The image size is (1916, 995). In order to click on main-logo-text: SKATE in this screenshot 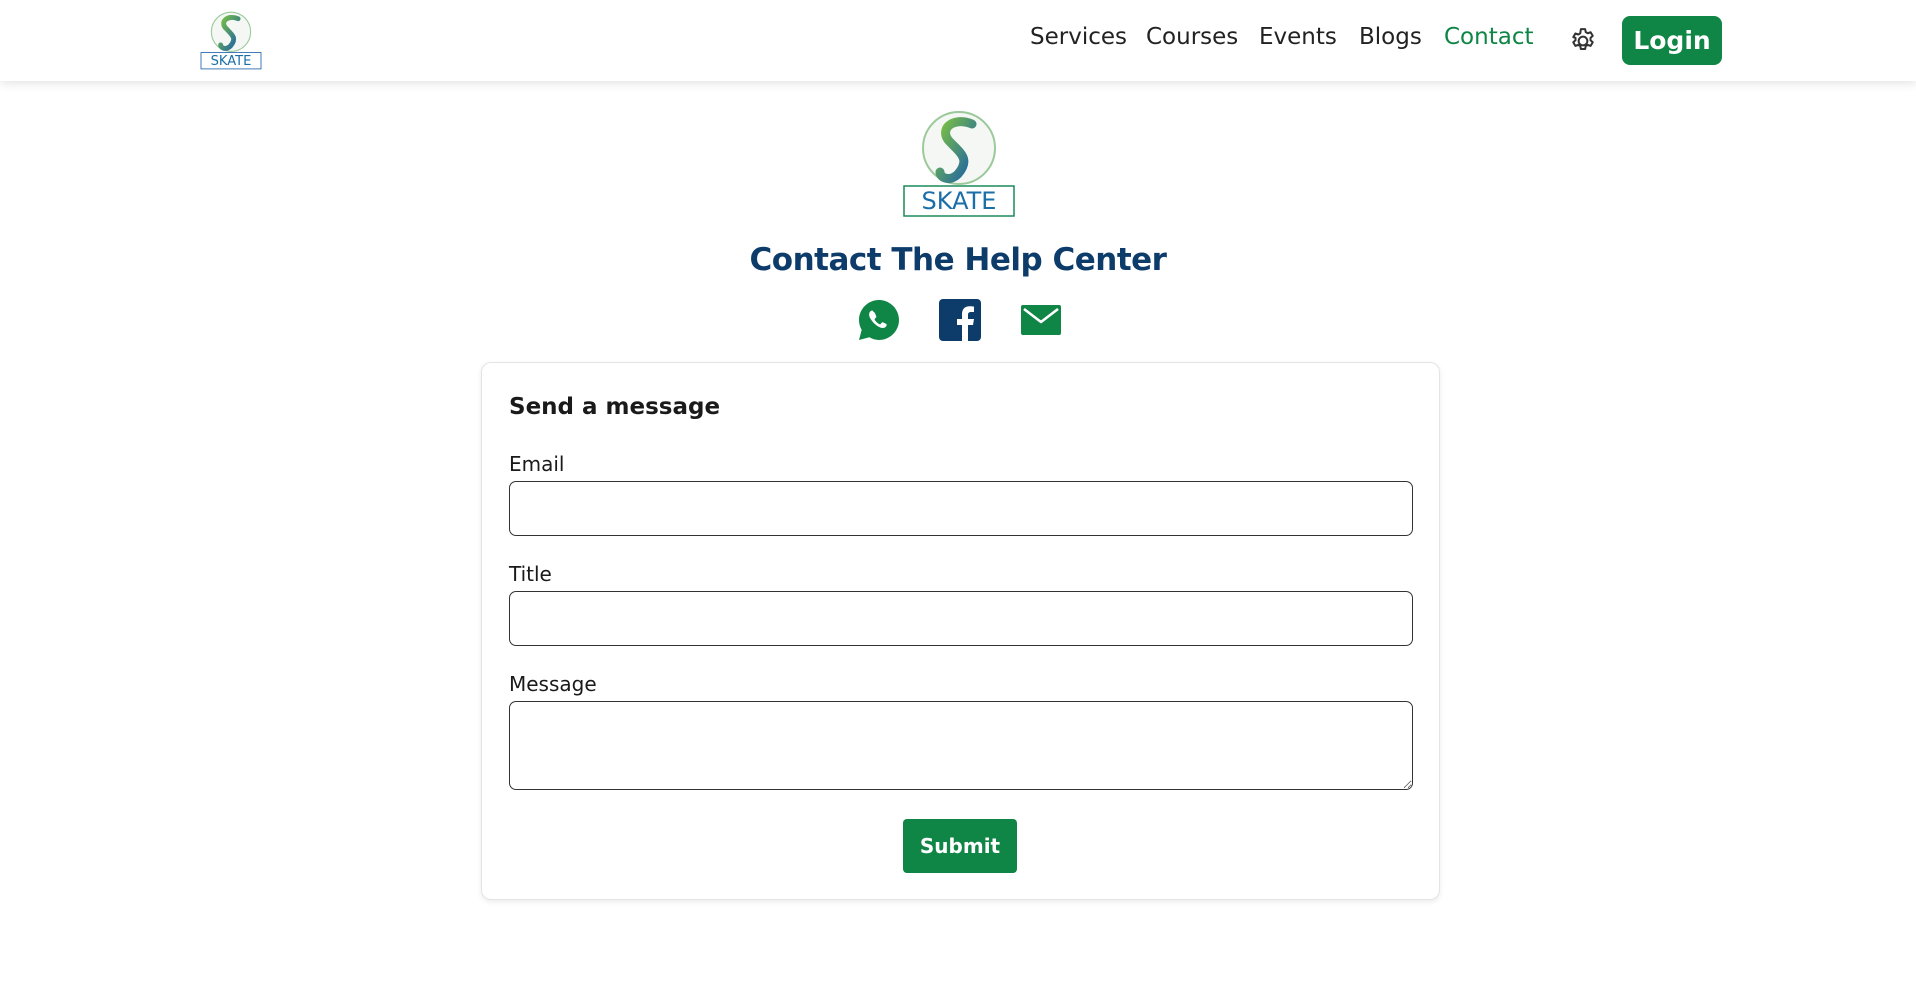, I will do `click(959, 201)`.